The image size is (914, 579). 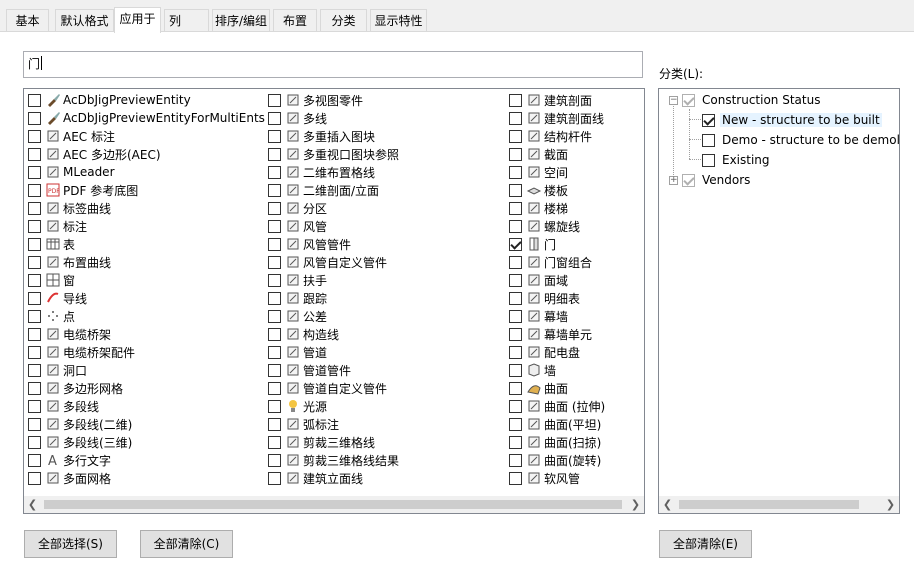 I want to click on object-item: 表, so click(x=51, y=244).